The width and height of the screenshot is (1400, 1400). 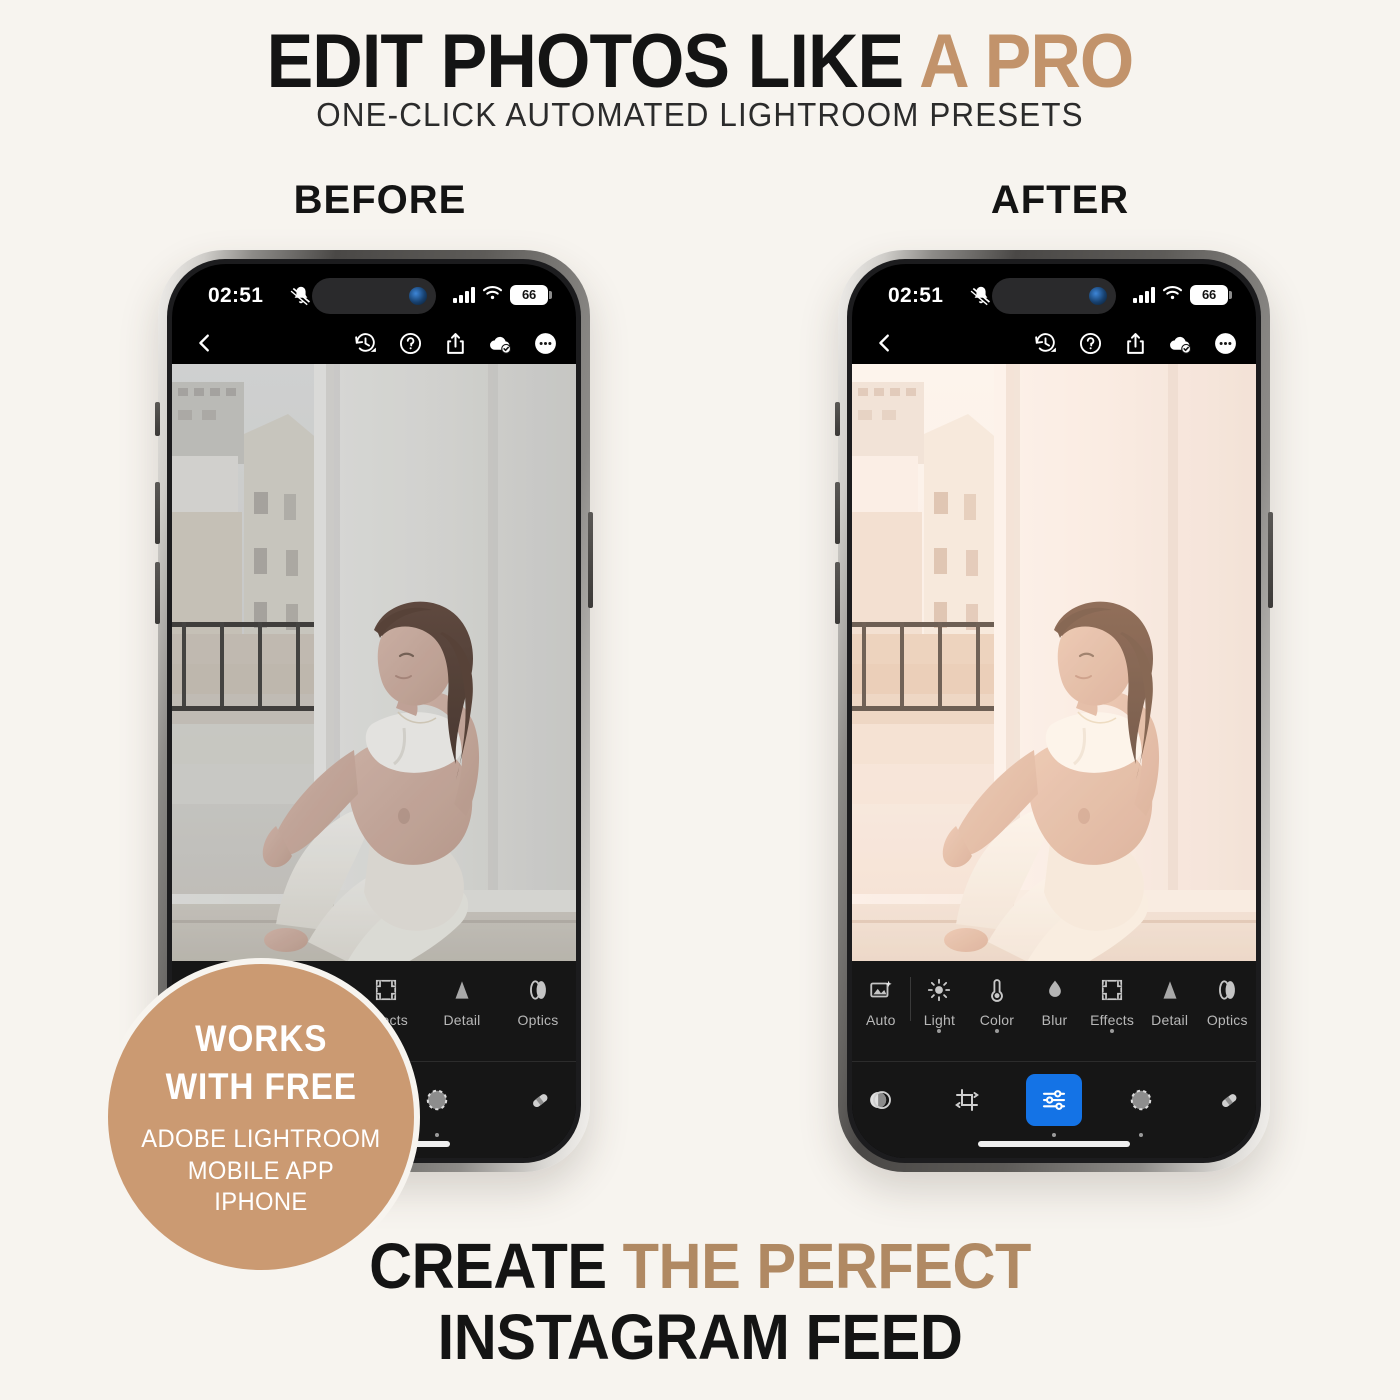 I want to click on footer-accent: THE PERFECT, so click(x=827, y=1265).